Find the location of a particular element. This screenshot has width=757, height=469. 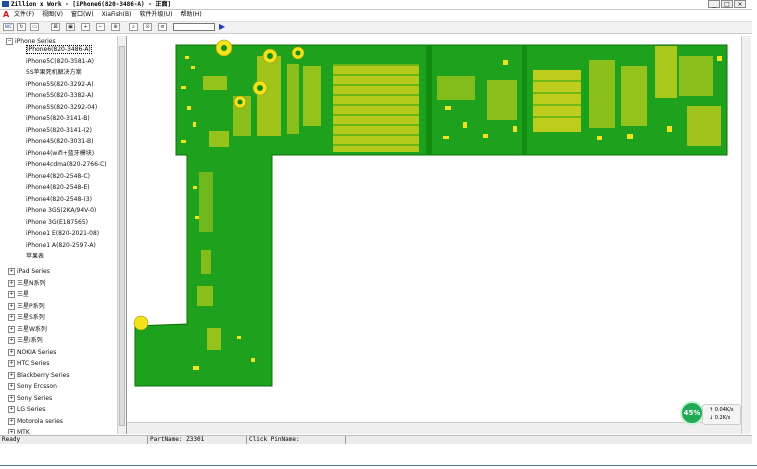

tree-group-label: Sony Ercsson is located at coordinates (37, 386).